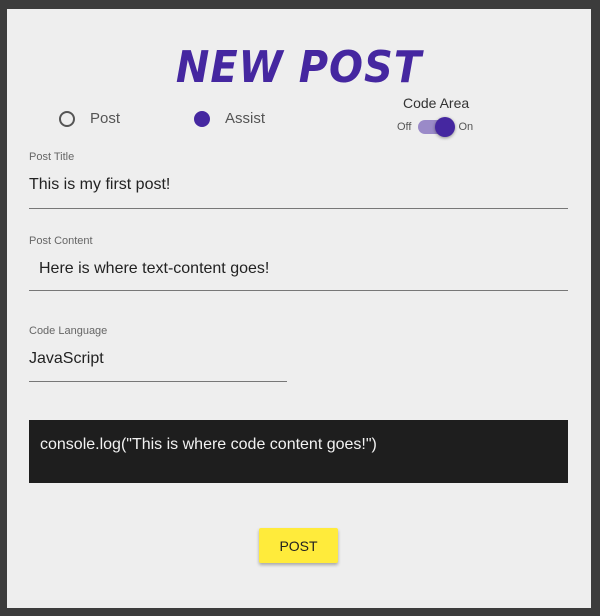  What do you see at coordinates (436, 103) in the screenshot?
I see `code-area-label: Code Area` at bounding box center [436, 103].